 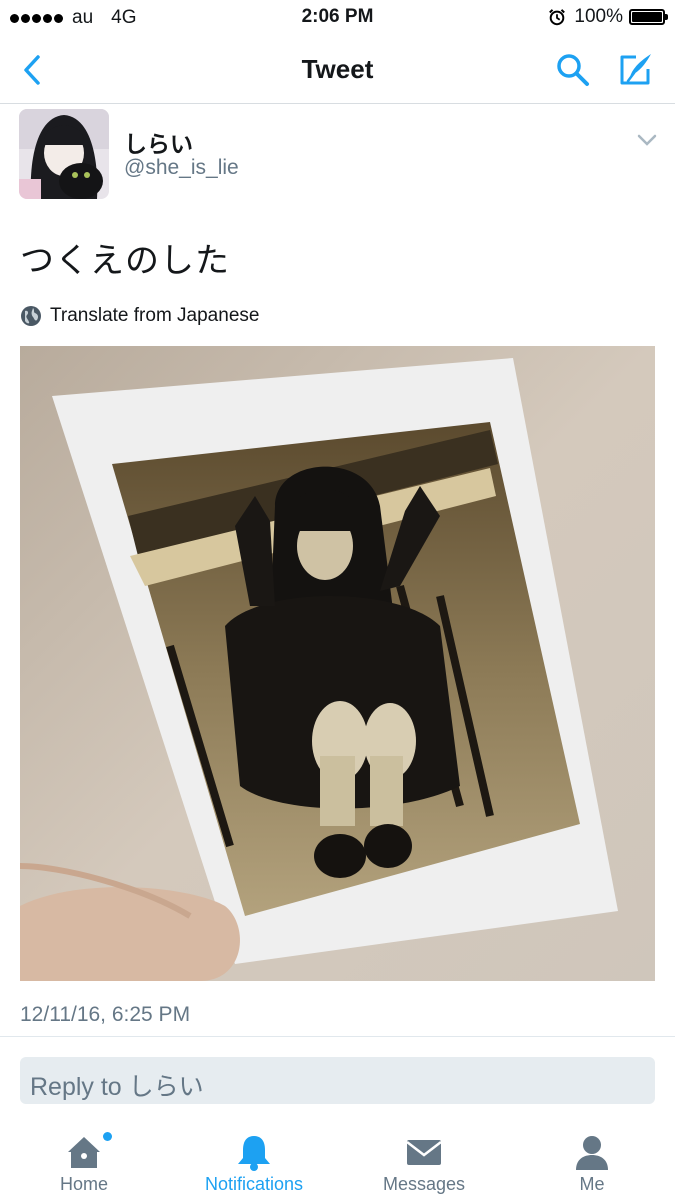 What do you see at coordinates (592, 1184) in the screenshot?
I see `tab-label-me: Me` at bounding box center [592, 1184].